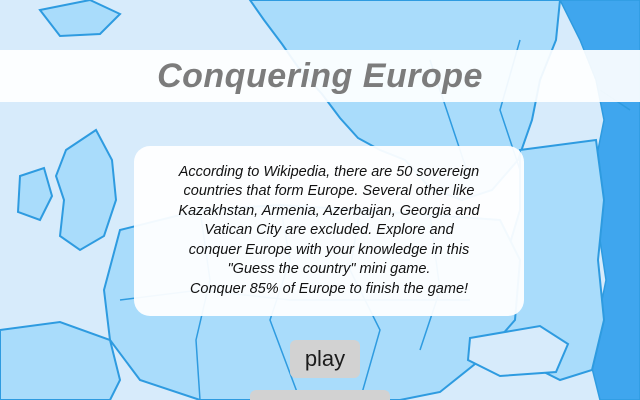 The height and width of the screenshot is (400, 640). I want to click on menu-button, so click(320, 395).